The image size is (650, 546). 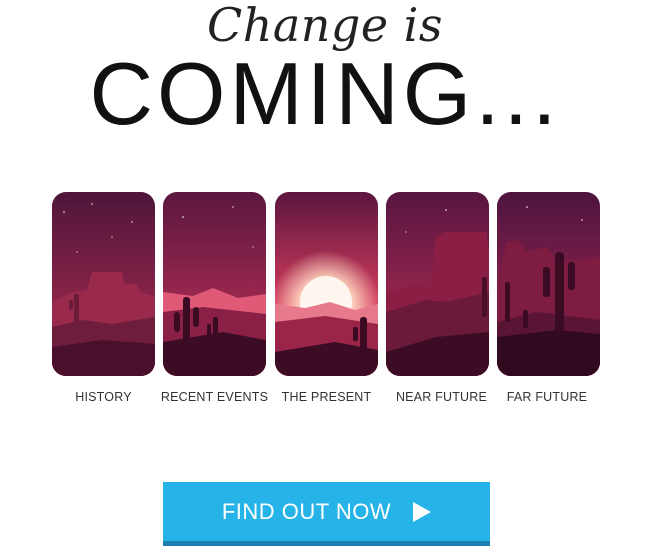 What do you see at coordinates (103, 397) in the screenshot?
I see `panel-label-history: HISTORY` at bounding box center [103, 397].